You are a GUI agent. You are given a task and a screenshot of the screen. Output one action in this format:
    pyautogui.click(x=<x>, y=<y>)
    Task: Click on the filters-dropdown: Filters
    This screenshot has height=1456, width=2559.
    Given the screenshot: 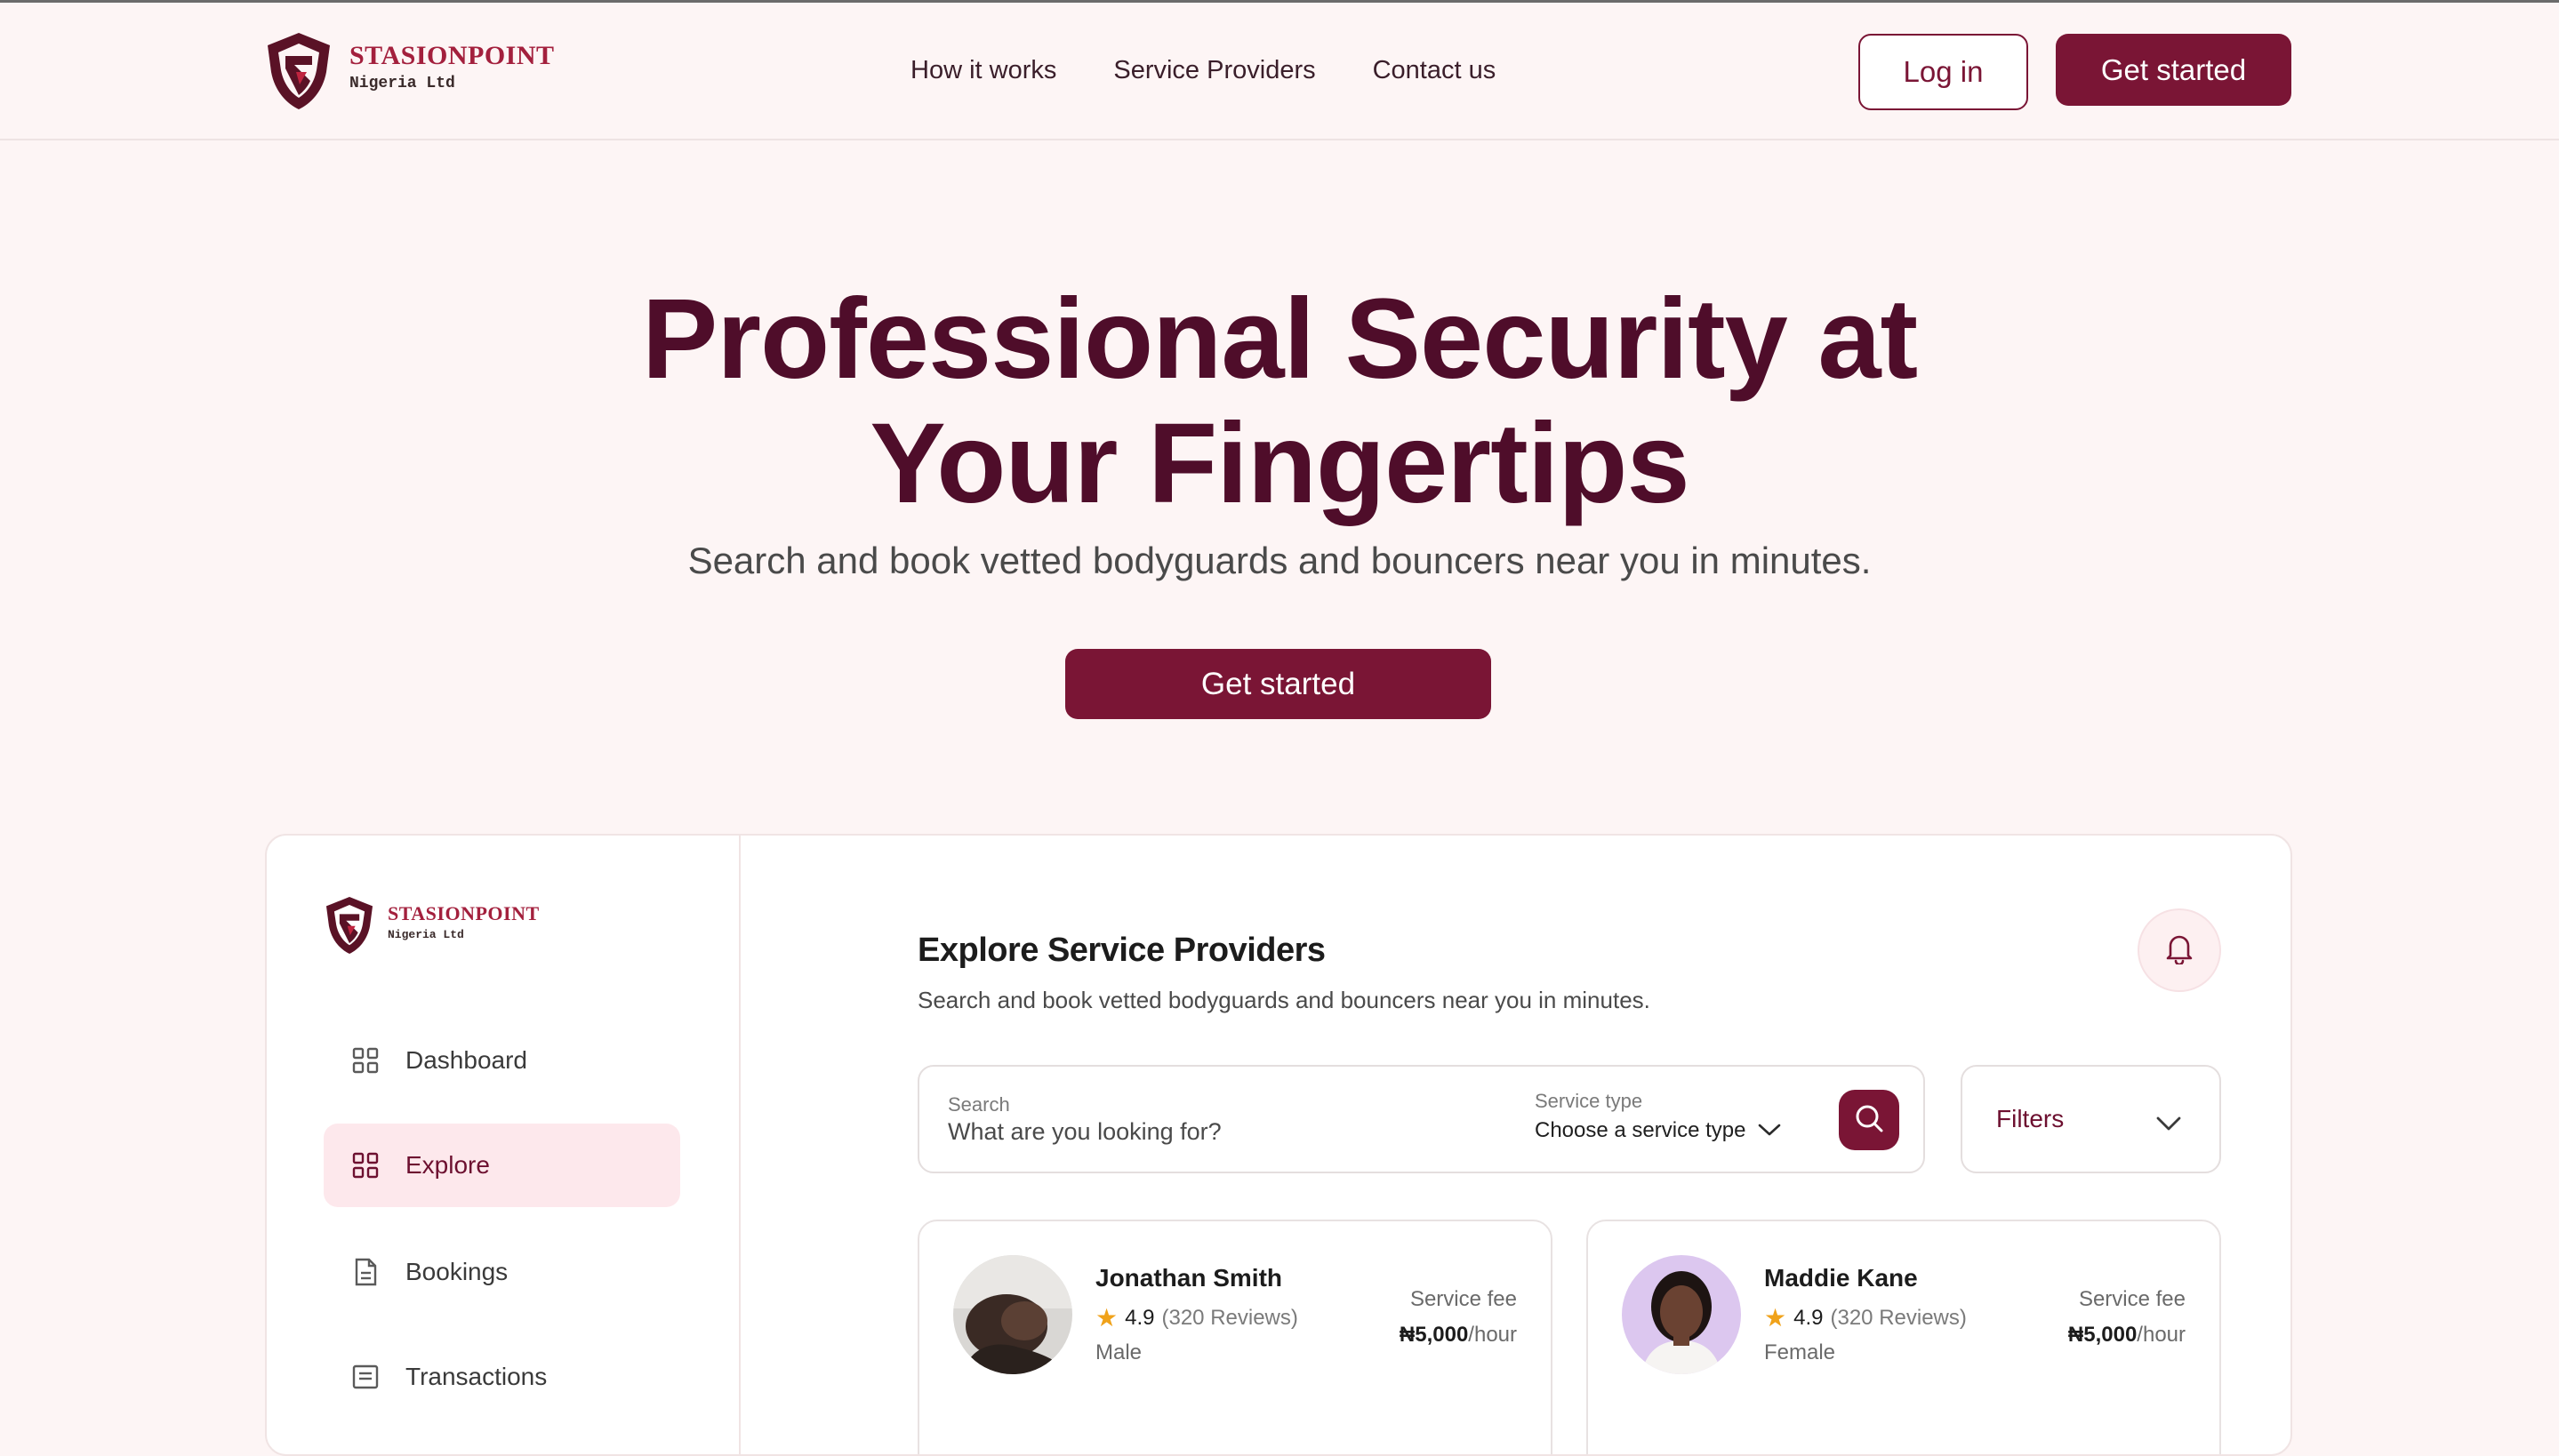 What is the action you would take?
    pyautogui.click(x=2091, y=1119)
    